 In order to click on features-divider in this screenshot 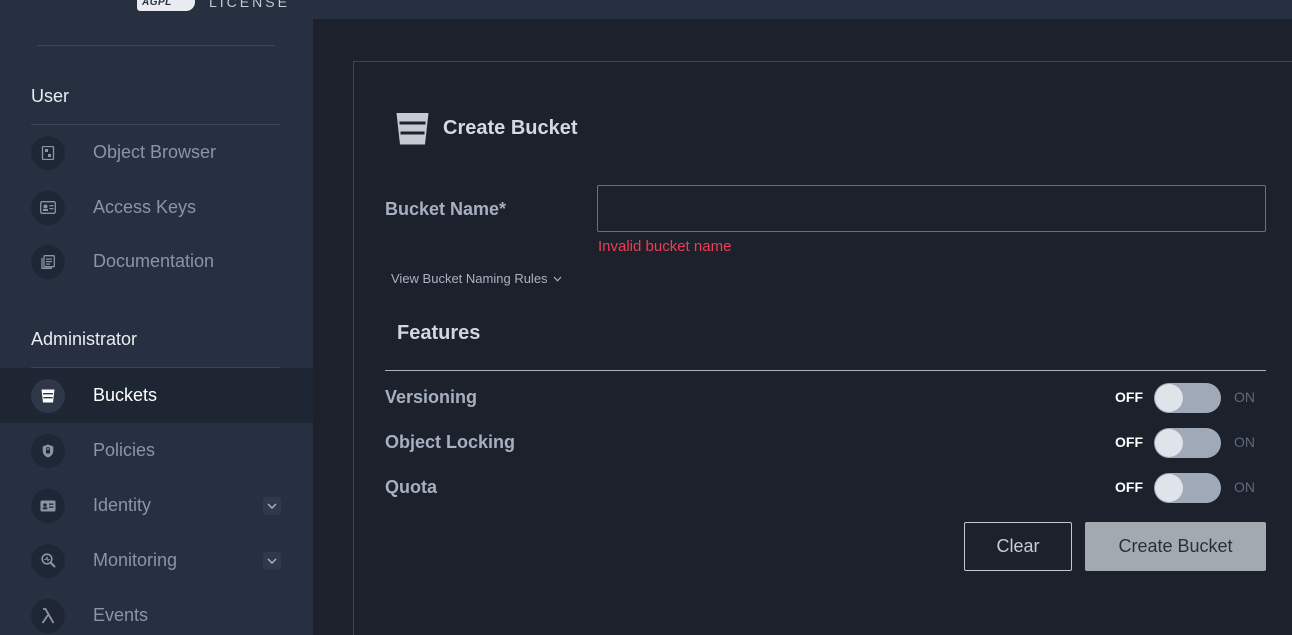, I will do `click(825, 370)`.